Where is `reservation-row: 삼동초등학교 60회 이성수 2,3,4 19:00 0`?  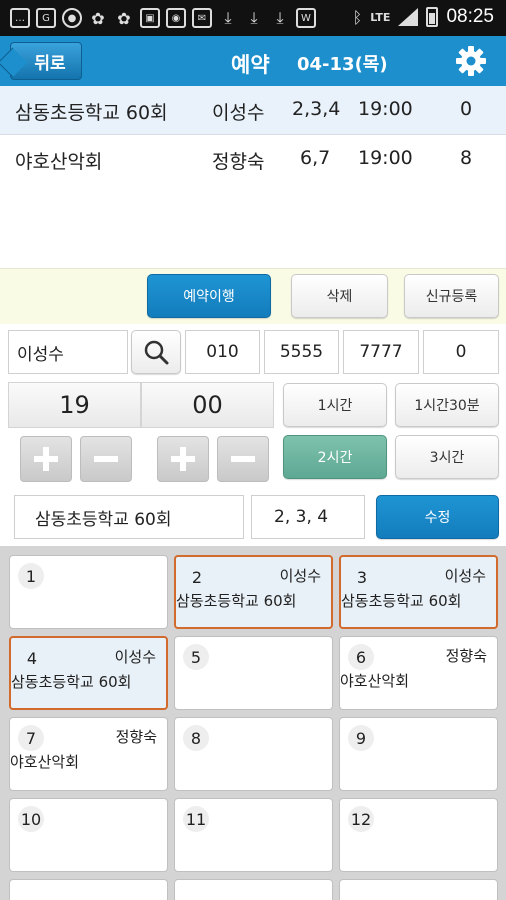 reservation-row: 삼동초등학교 60회 이성수 2,3,4 19:00 0 is located at coordinates (253, 110).